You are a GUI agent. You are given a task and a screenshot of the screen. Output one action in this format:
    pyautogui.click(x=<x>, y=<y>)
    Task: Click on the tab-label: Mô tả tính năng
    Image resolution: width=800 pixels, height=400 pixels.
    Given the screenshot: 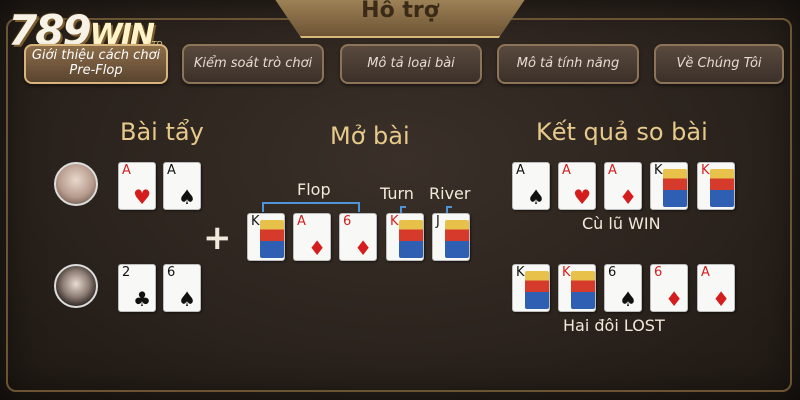 What is the action you would take?
    pyautogui.click(x=568, y=63)
    